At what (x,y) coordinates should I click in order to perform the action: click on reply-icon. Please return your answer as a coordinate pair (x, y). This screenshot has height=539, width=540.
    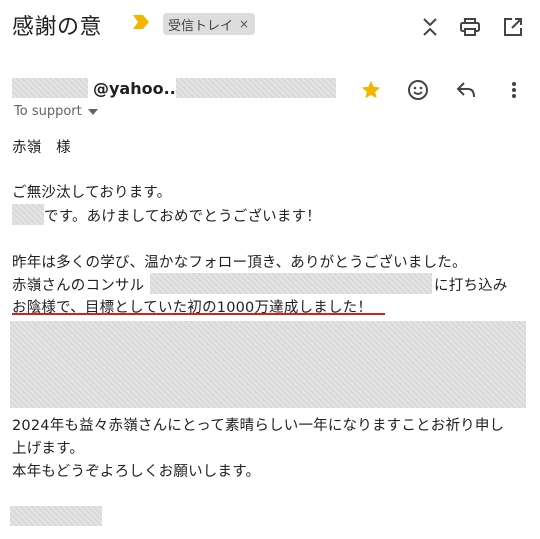
    Looking at the image, I should click on (466, 90).